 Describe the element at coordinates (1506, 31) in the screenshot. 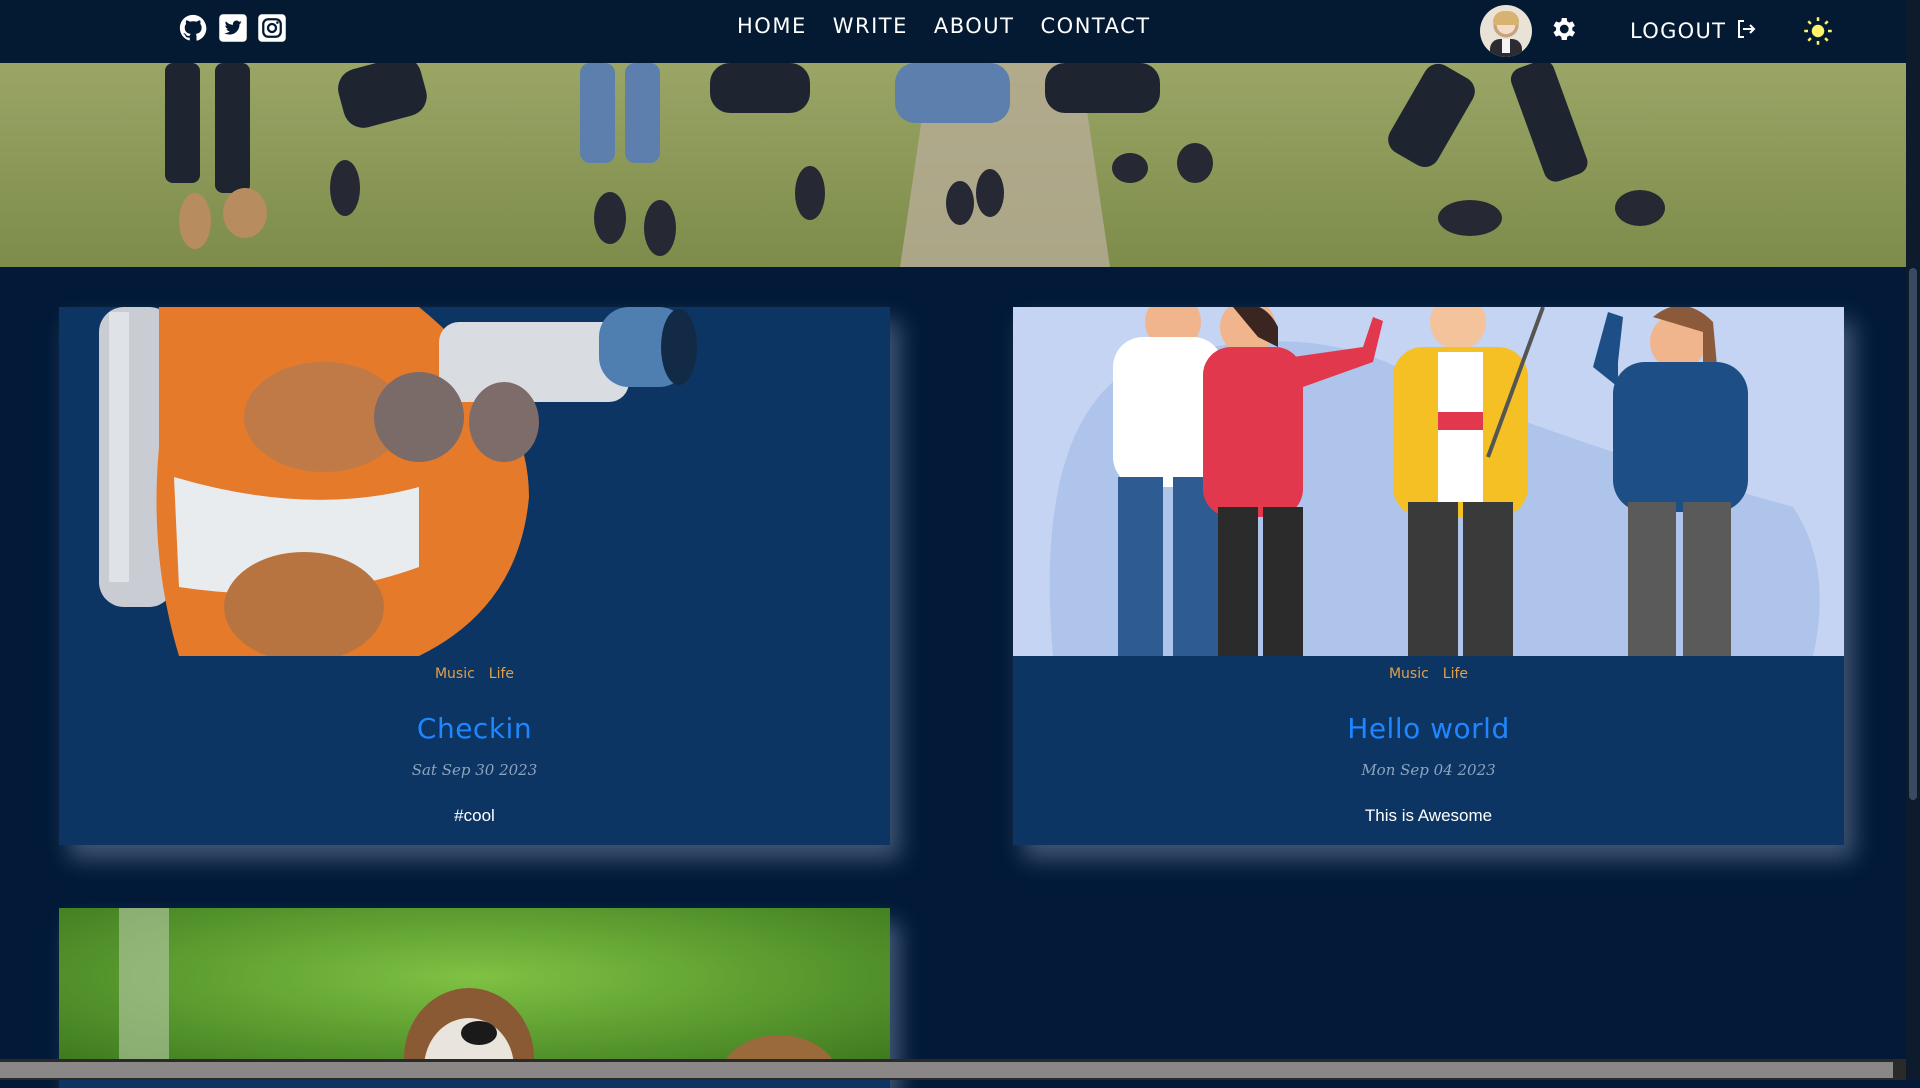

I see `avatar` at that location.